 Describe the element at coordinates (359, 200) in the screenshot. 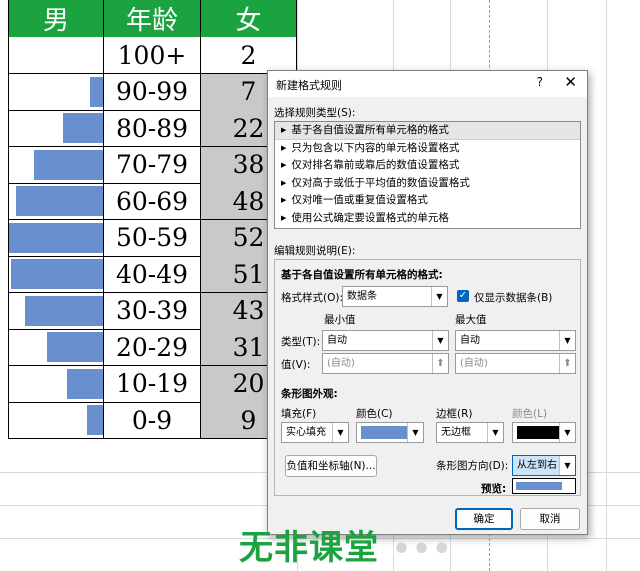

I see `rule-type-label: 仅对唯一值或重复值设置格式` at that location.